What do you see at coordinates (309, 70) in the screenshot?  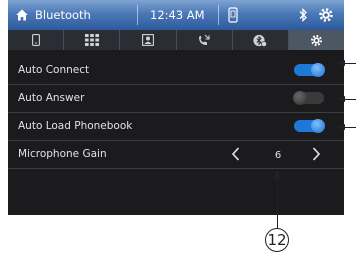 I see `auto-connect-toggle` at bounding box center [309, 70].